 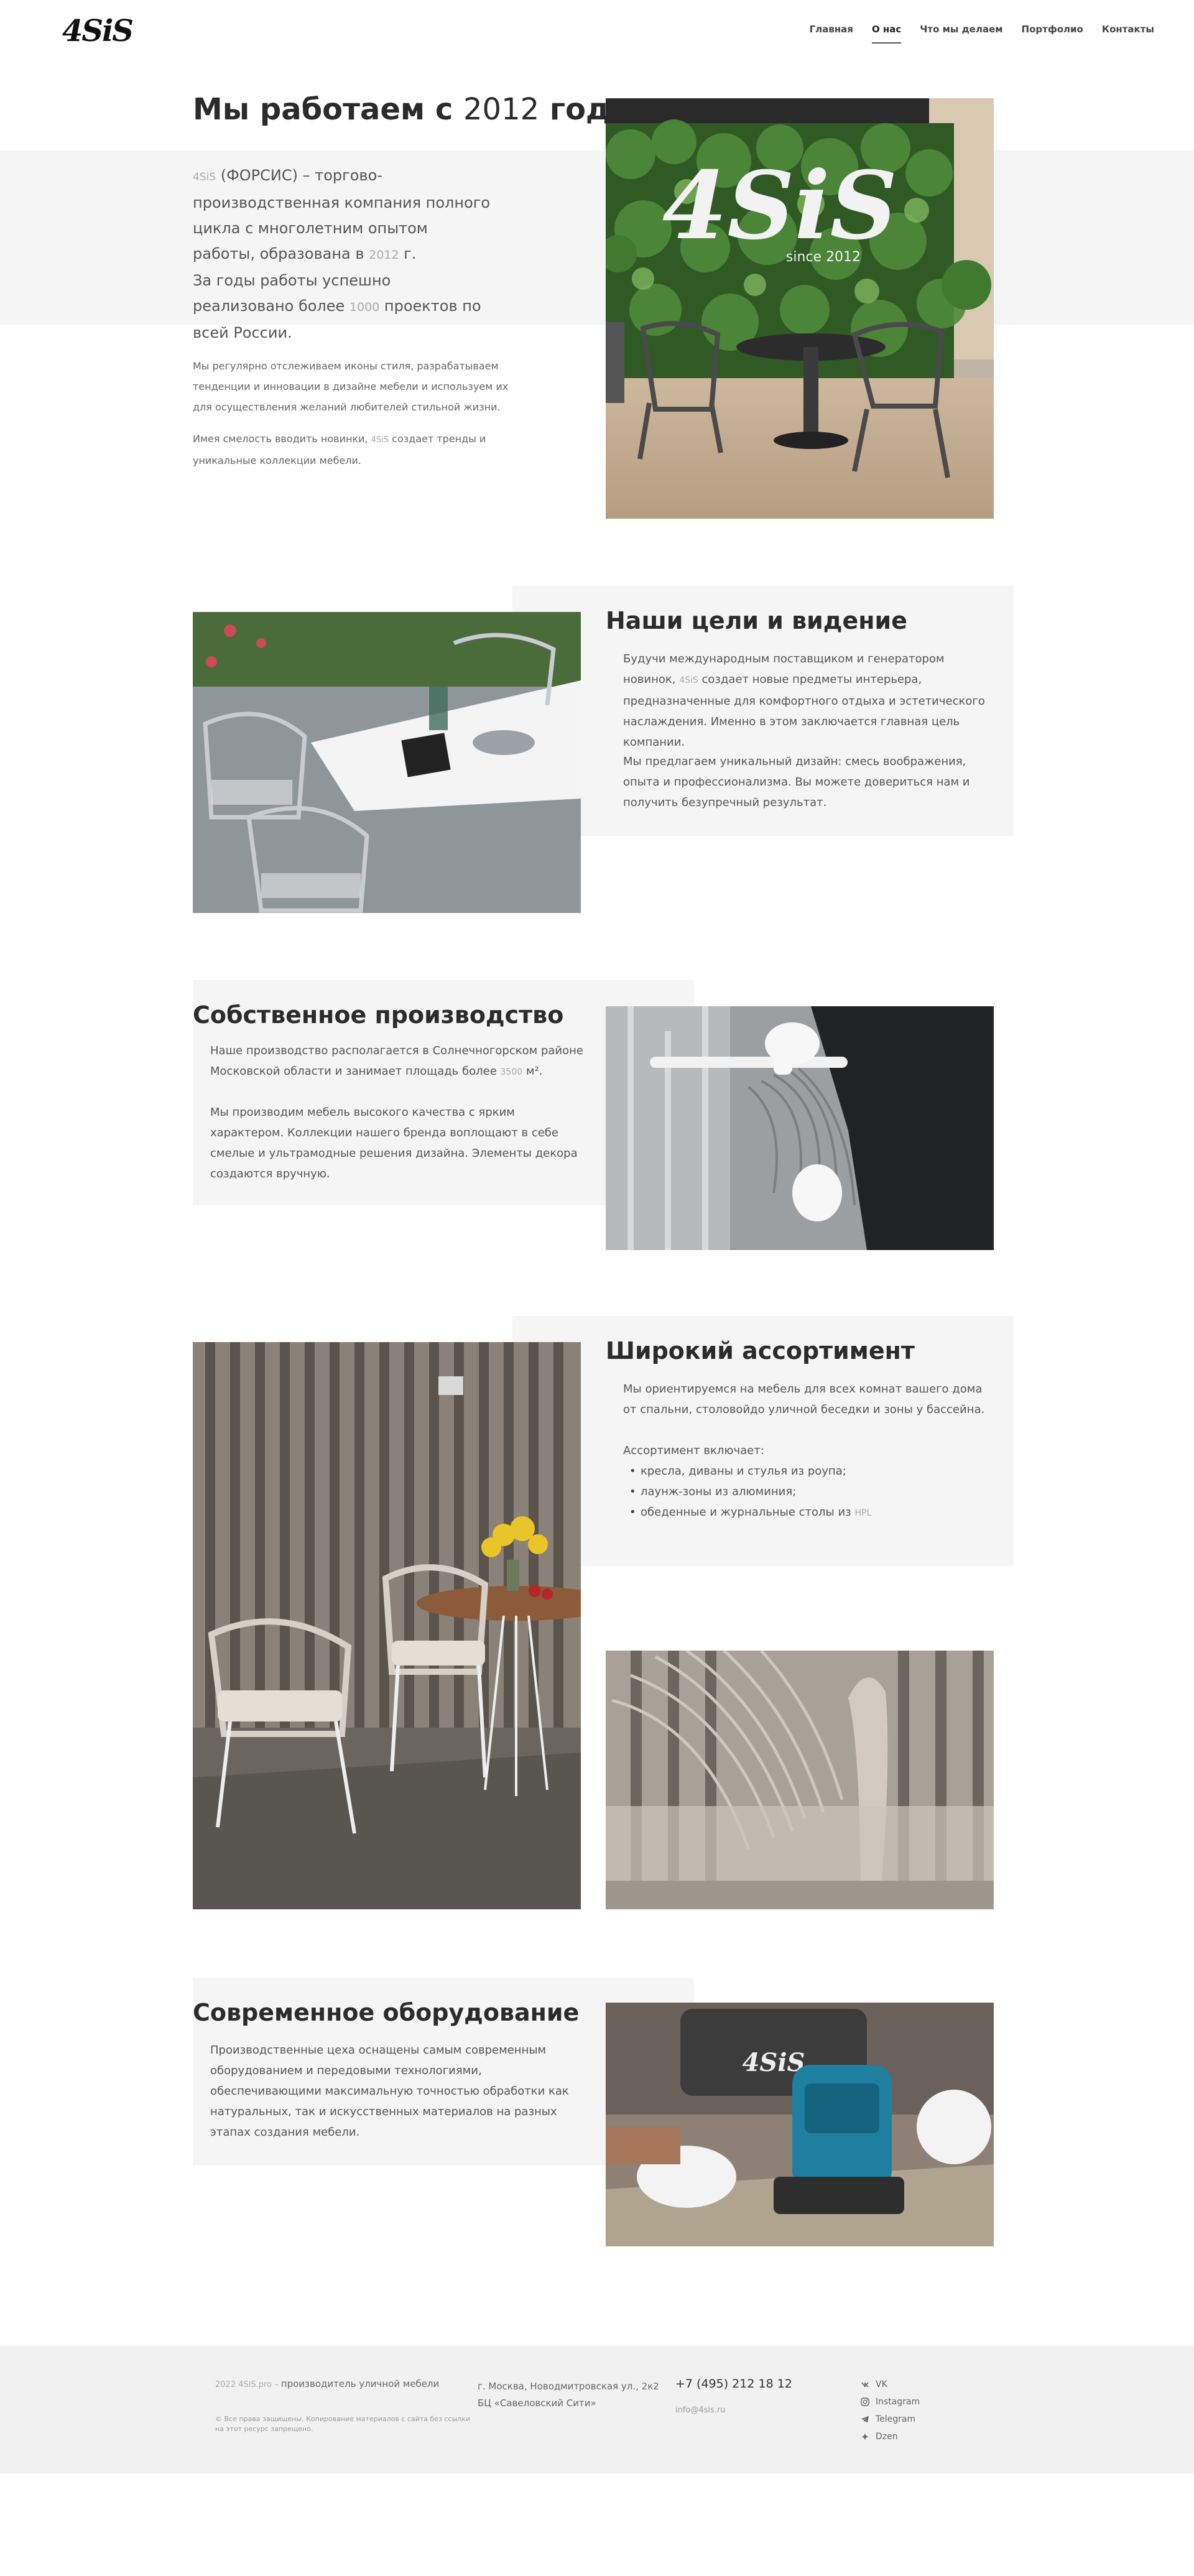 What do you see at coordinates (865, 2402) in the screenshot?
I see `instagram-icon` at bounding box center [865, 2402].